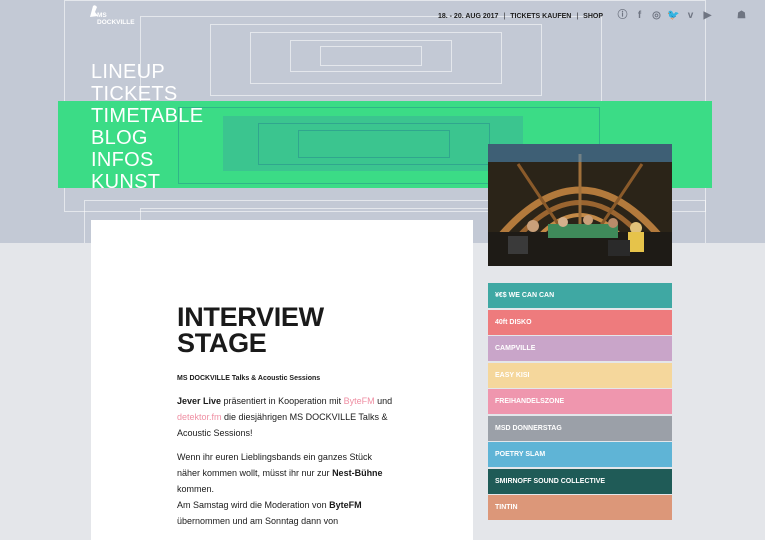 Image resolution: width=765 pixels, height=540 pixels. What do you see at coordinates (357, 473) in the screenshot?
I see `bold-text: Nest-Bühne` at bounding box center [357, 473].